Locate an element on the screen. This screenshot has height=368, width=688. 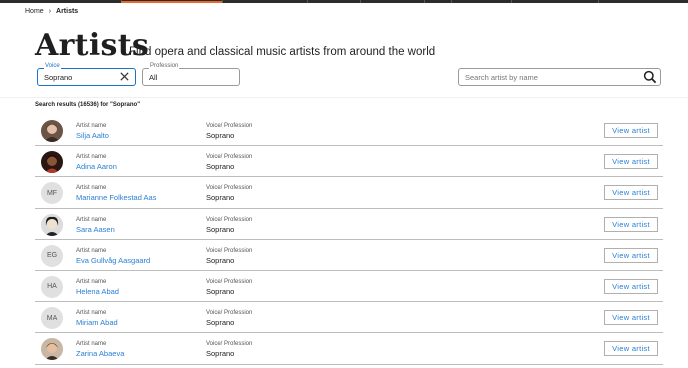
voice-filter-value: Soprano is located at coordinates (58, 77).